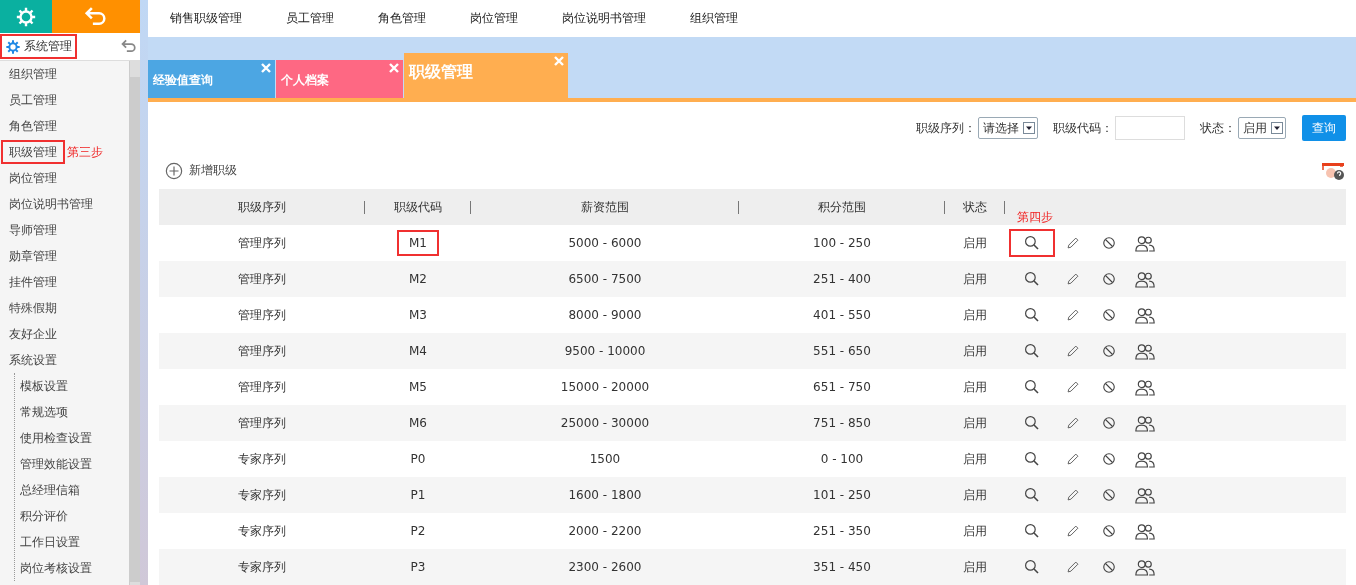 Image resolution: width=1356 pixels, height=585 pixels. I want to click on series-select: 请选择, so click(1008, 128).